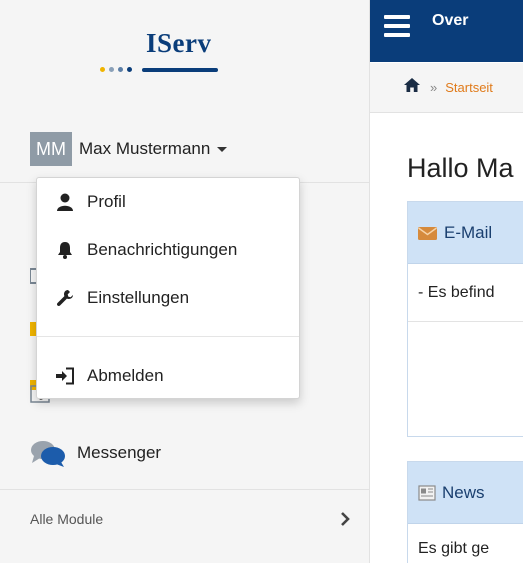 The image size is (523, 563). I want to click on home-icon, so click(412, 87).